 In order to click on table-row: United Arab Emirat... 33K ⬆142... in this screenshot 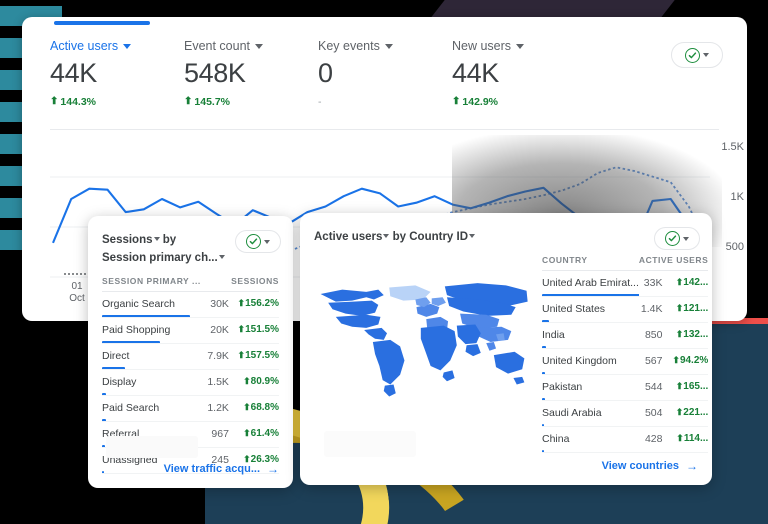, I will do `click(625, 283)`.